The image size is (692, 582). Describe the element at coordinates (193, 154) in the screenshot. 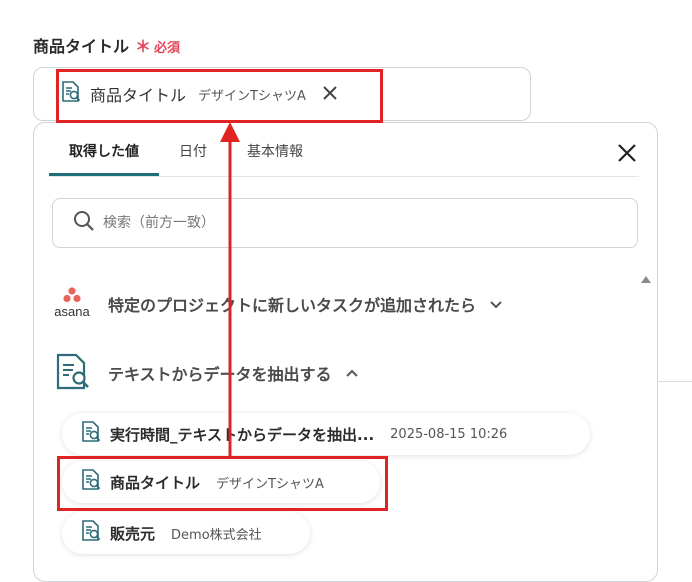

I see `tab-date: 日付` at that location.